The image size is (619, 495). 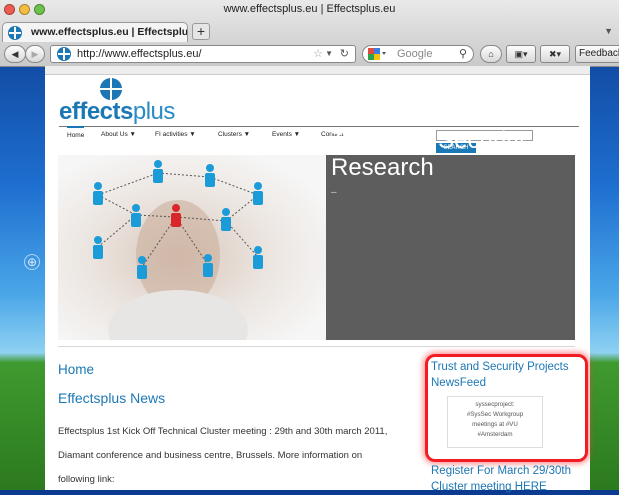 What do you see at coordinates (154, 111) in the screenshot?
I see `logo-plus: plus` at bounding box center [154, 111].